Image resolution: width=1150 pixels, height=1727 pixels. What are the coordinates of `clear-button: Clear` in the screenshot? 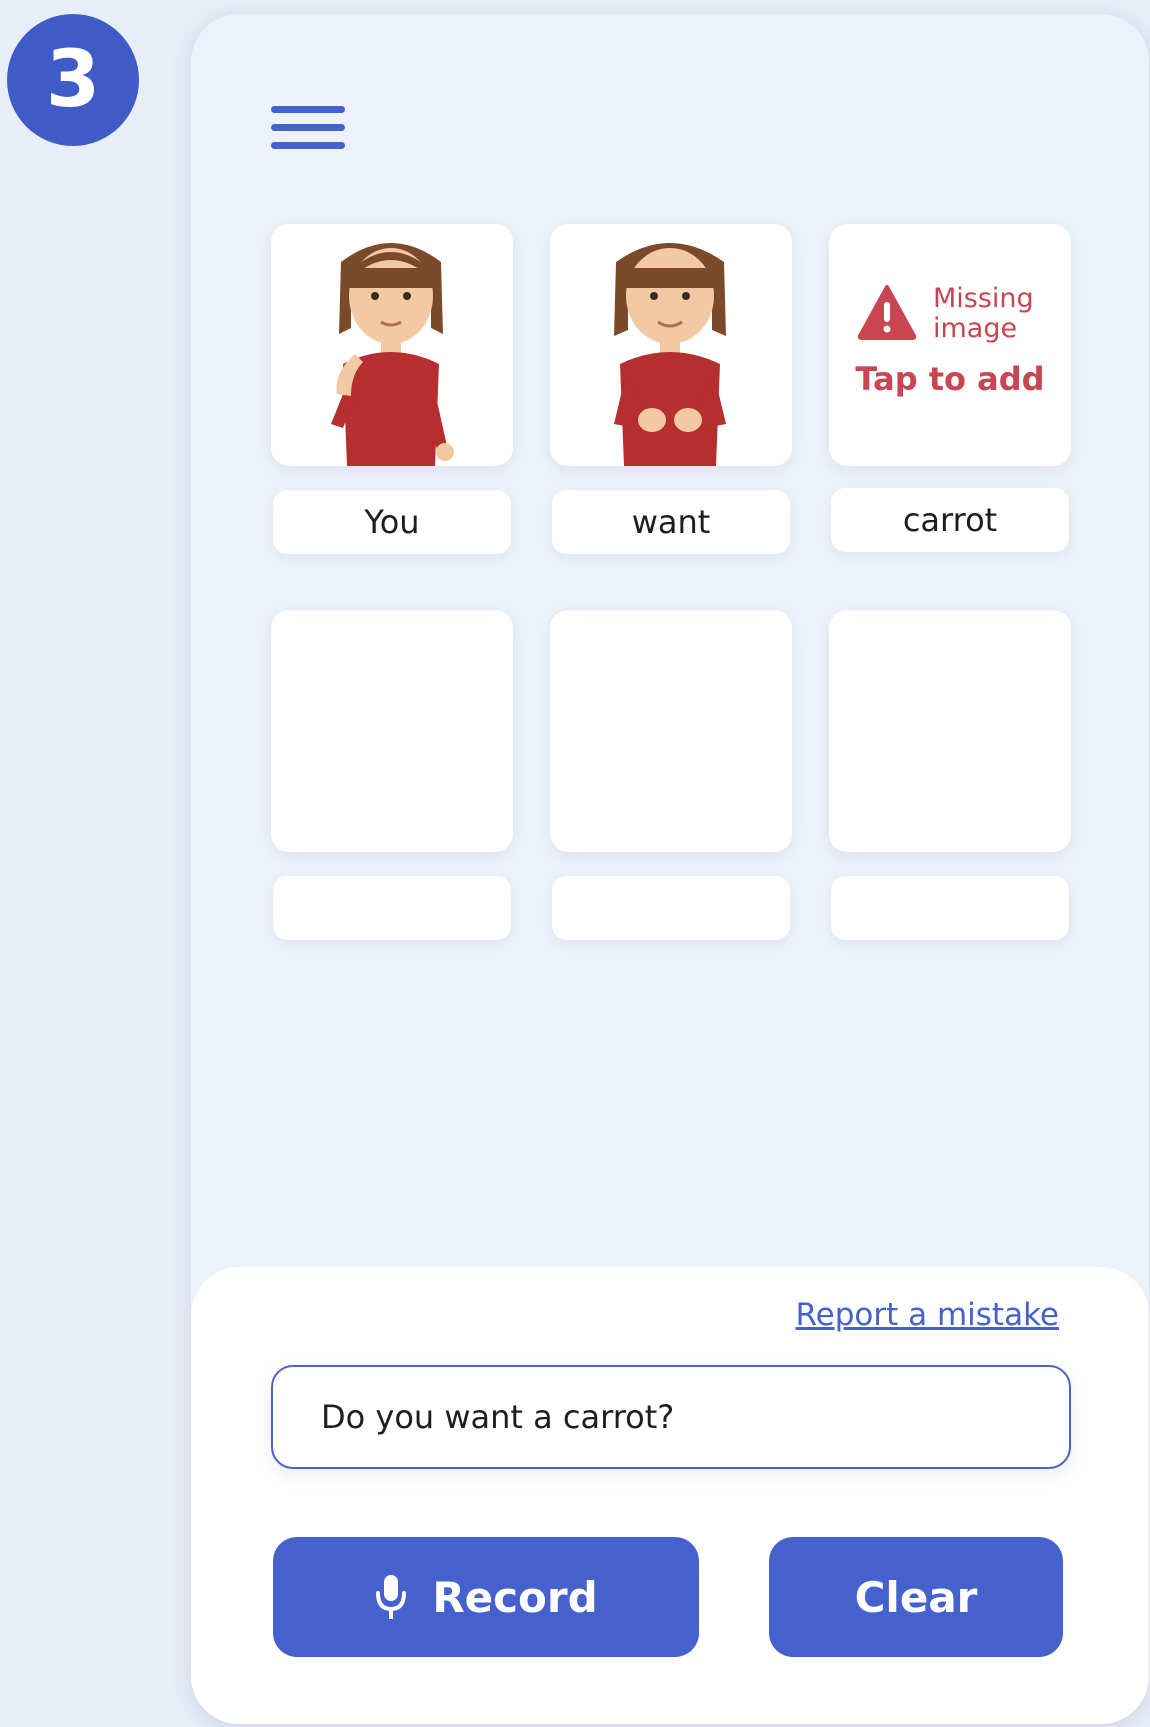 It's located at (916, 1597).